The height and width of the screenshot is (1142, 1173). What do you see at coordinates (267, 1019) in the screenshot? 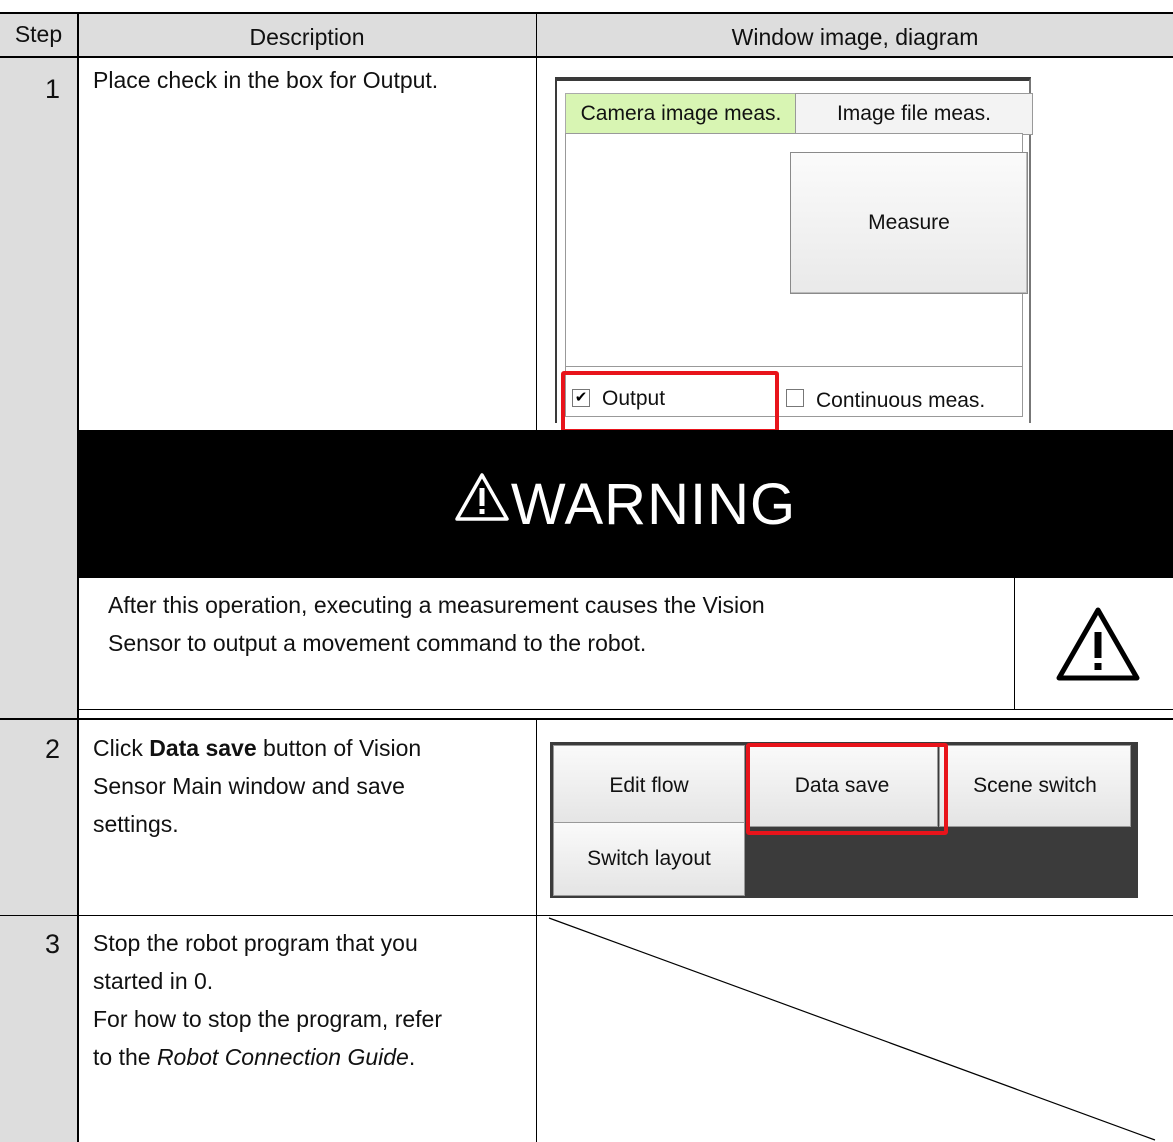
I see `step3-description-line-3: For how to stop the program, refer` at bounding box center [267, 1019].